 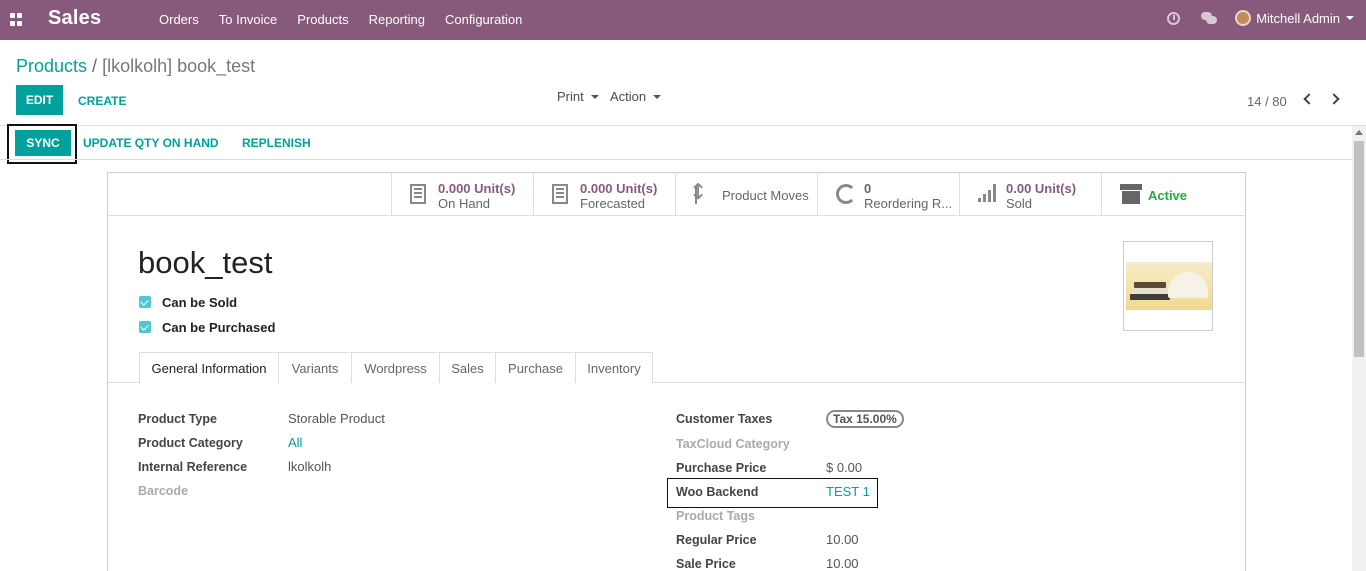 I want to click on smart-button-sold: 0.00 Unit(s) Sold, so click(x=1030, y=193).